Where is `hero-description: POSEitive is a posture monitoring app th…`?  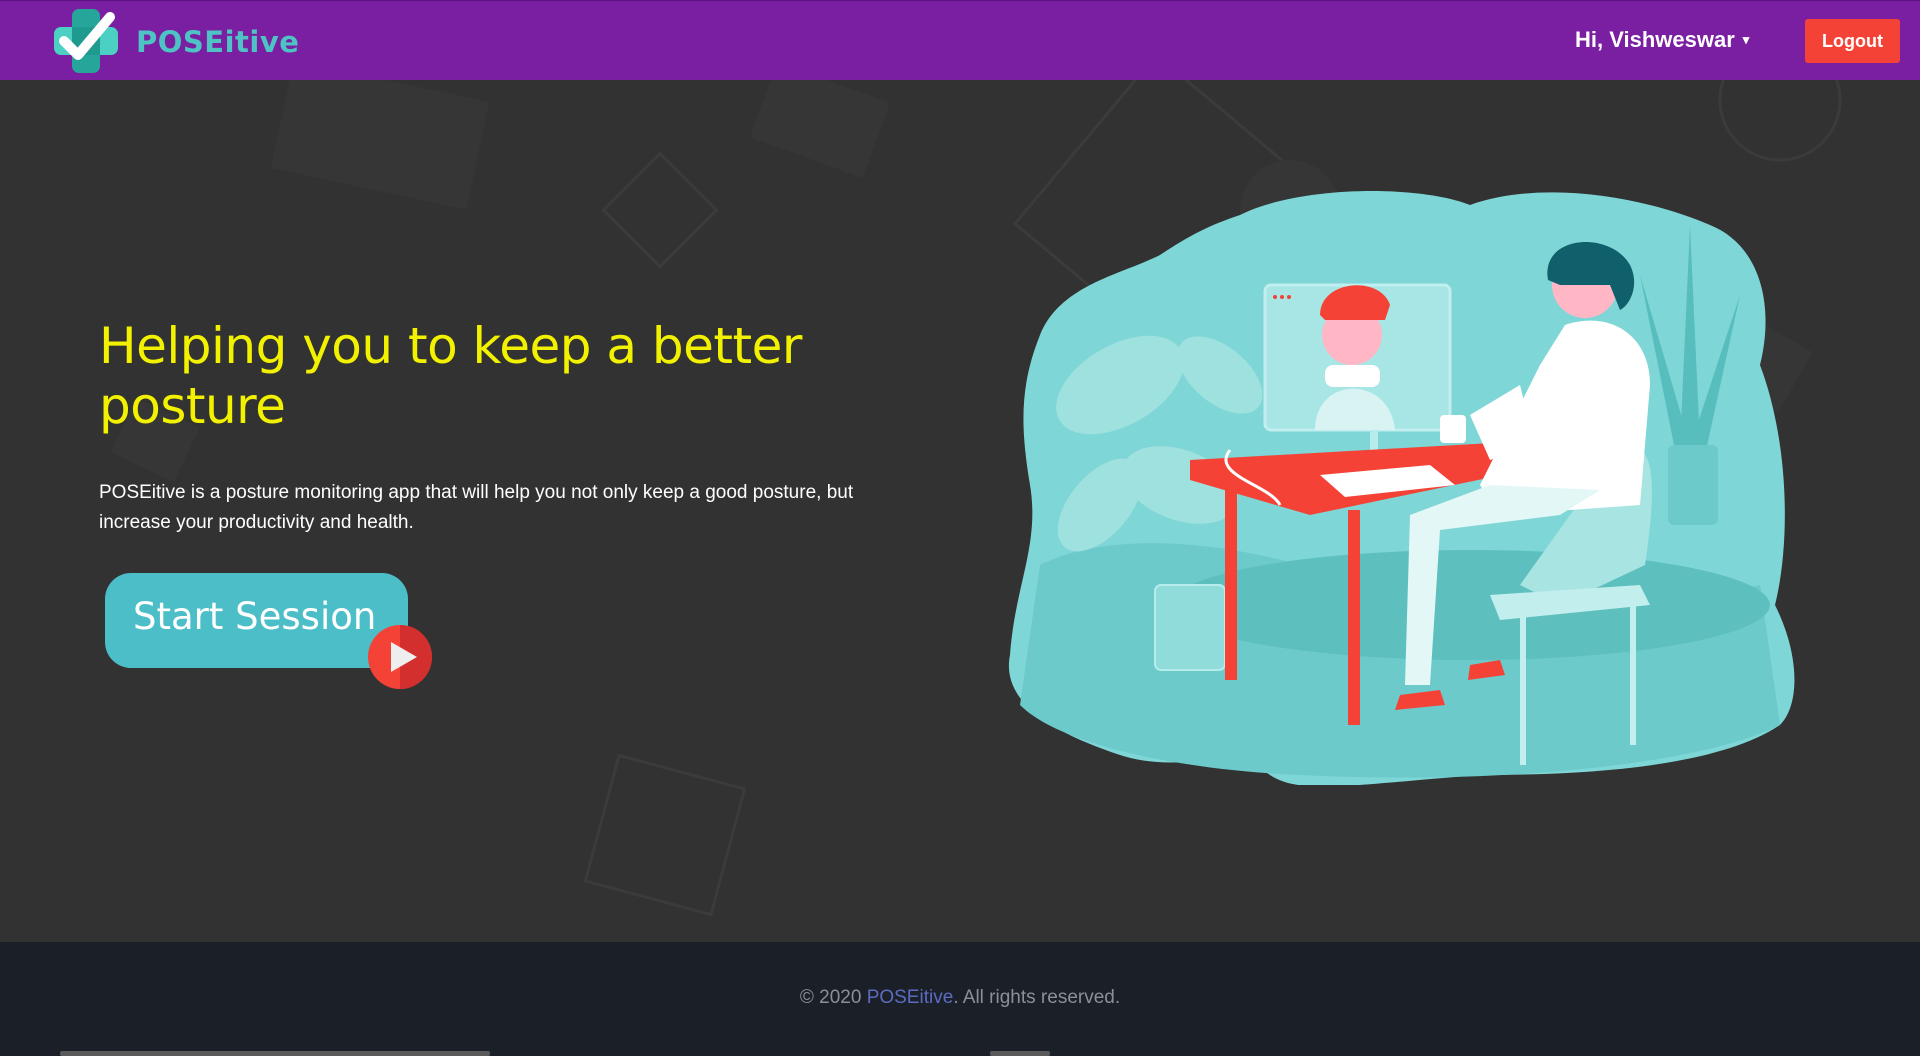 hero-description: POSEitive is a posture monitoring app th… is located at coordinates (476, 507).